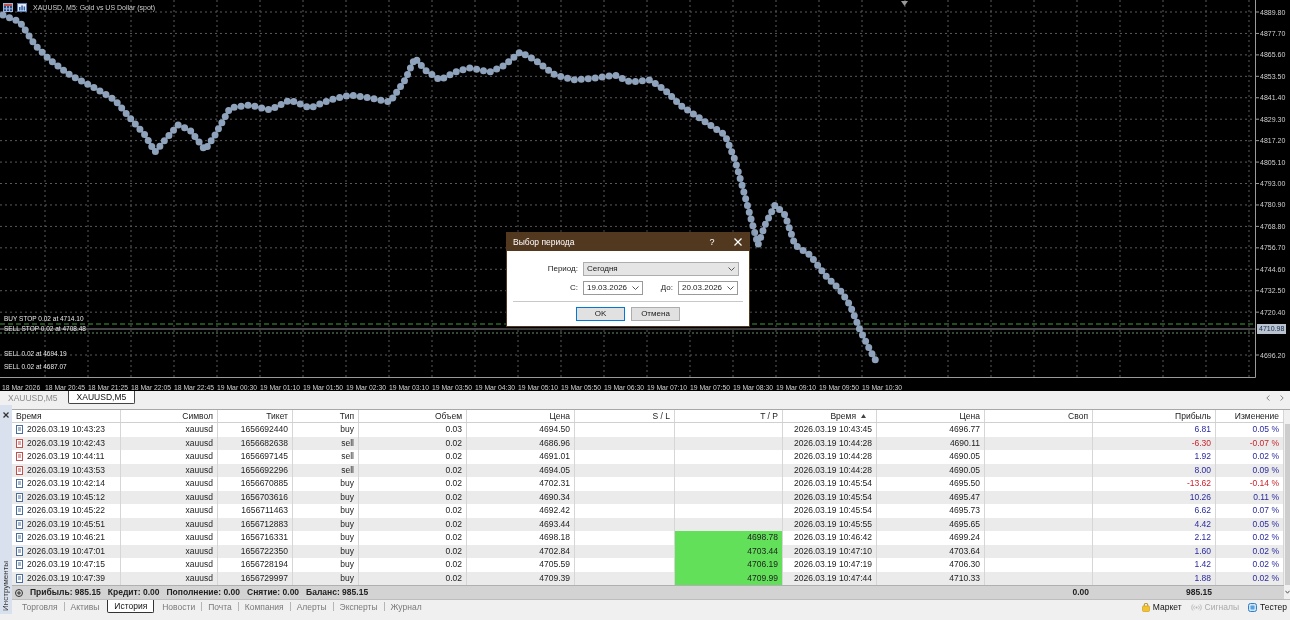 The width and height of the screenshot is (1290, 620). Describe the element at coordinates (1282, 397) in the screenshot. I see `chevron-right-icon` at that location.